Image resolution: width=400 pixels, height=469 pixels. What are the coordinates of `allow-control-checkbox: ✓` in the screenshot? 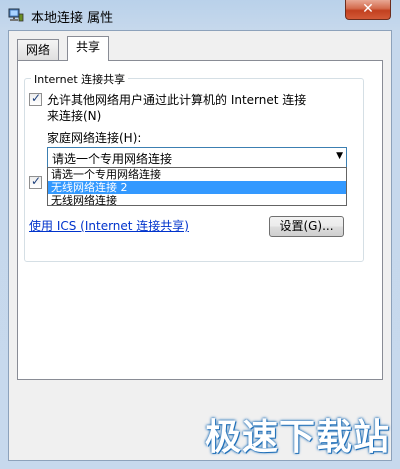 It's located at (35, 181).